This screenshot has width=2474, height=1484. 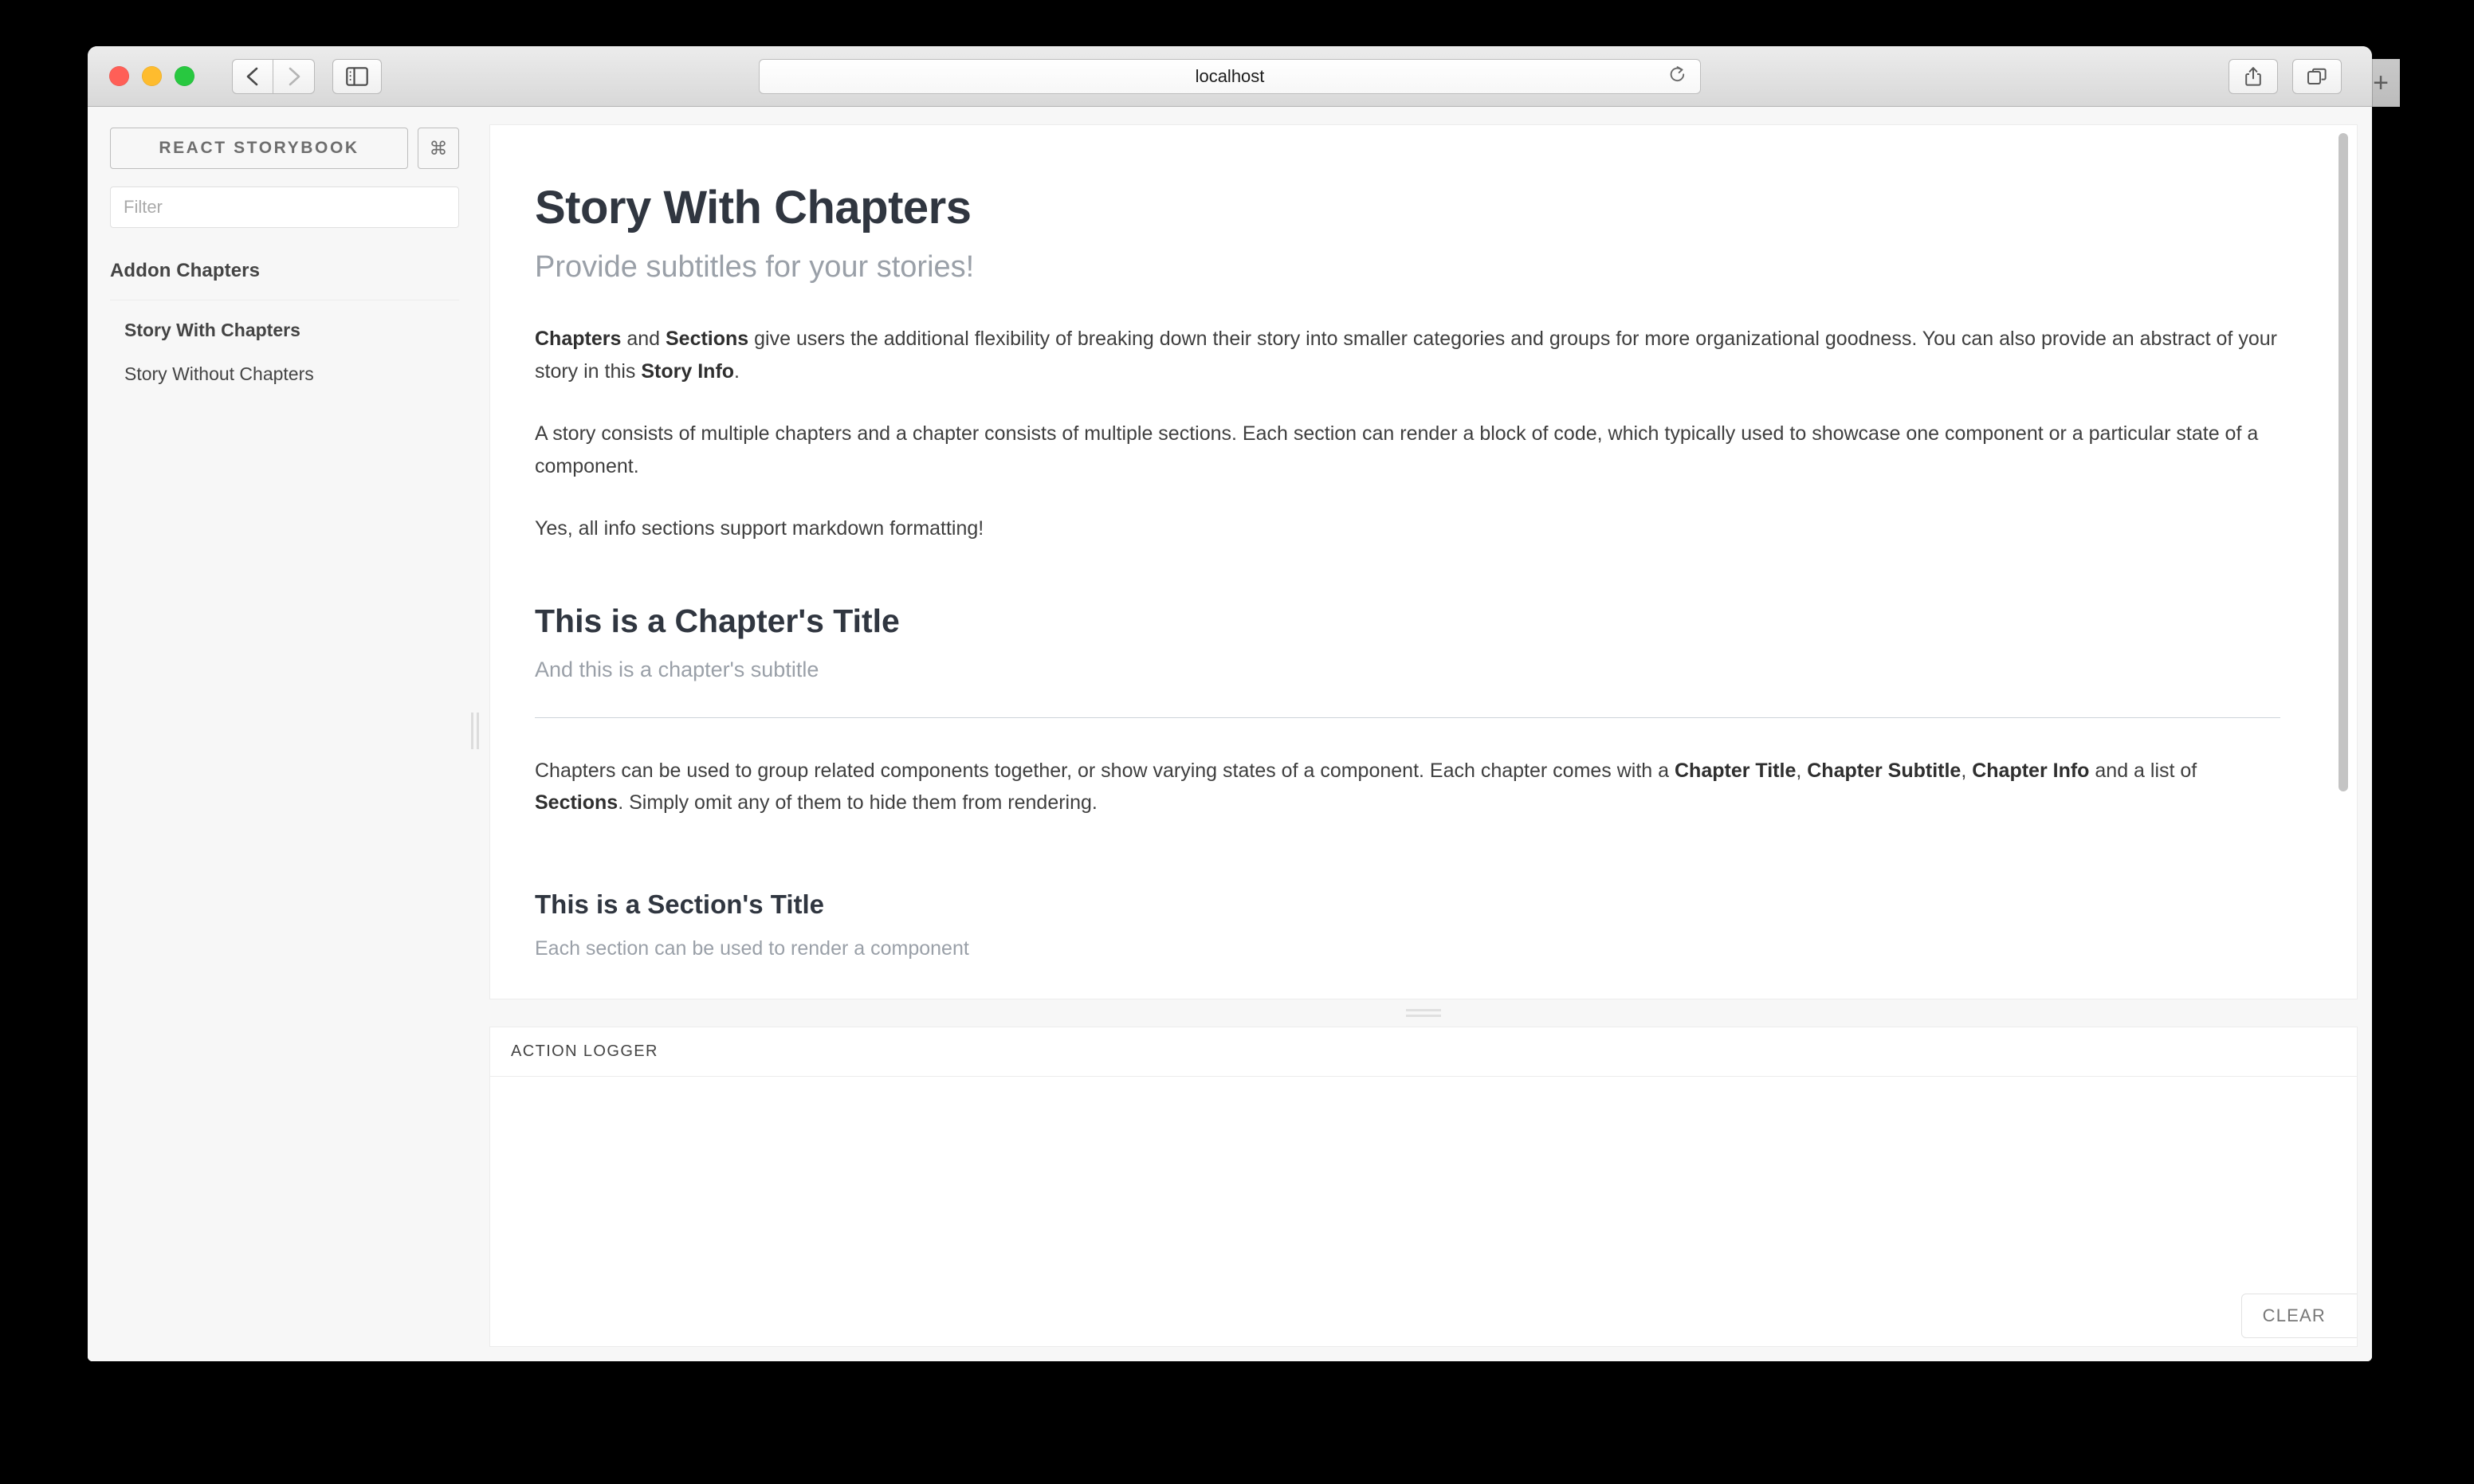 I want to click on nav-buttons, so click(x=274, y=76).